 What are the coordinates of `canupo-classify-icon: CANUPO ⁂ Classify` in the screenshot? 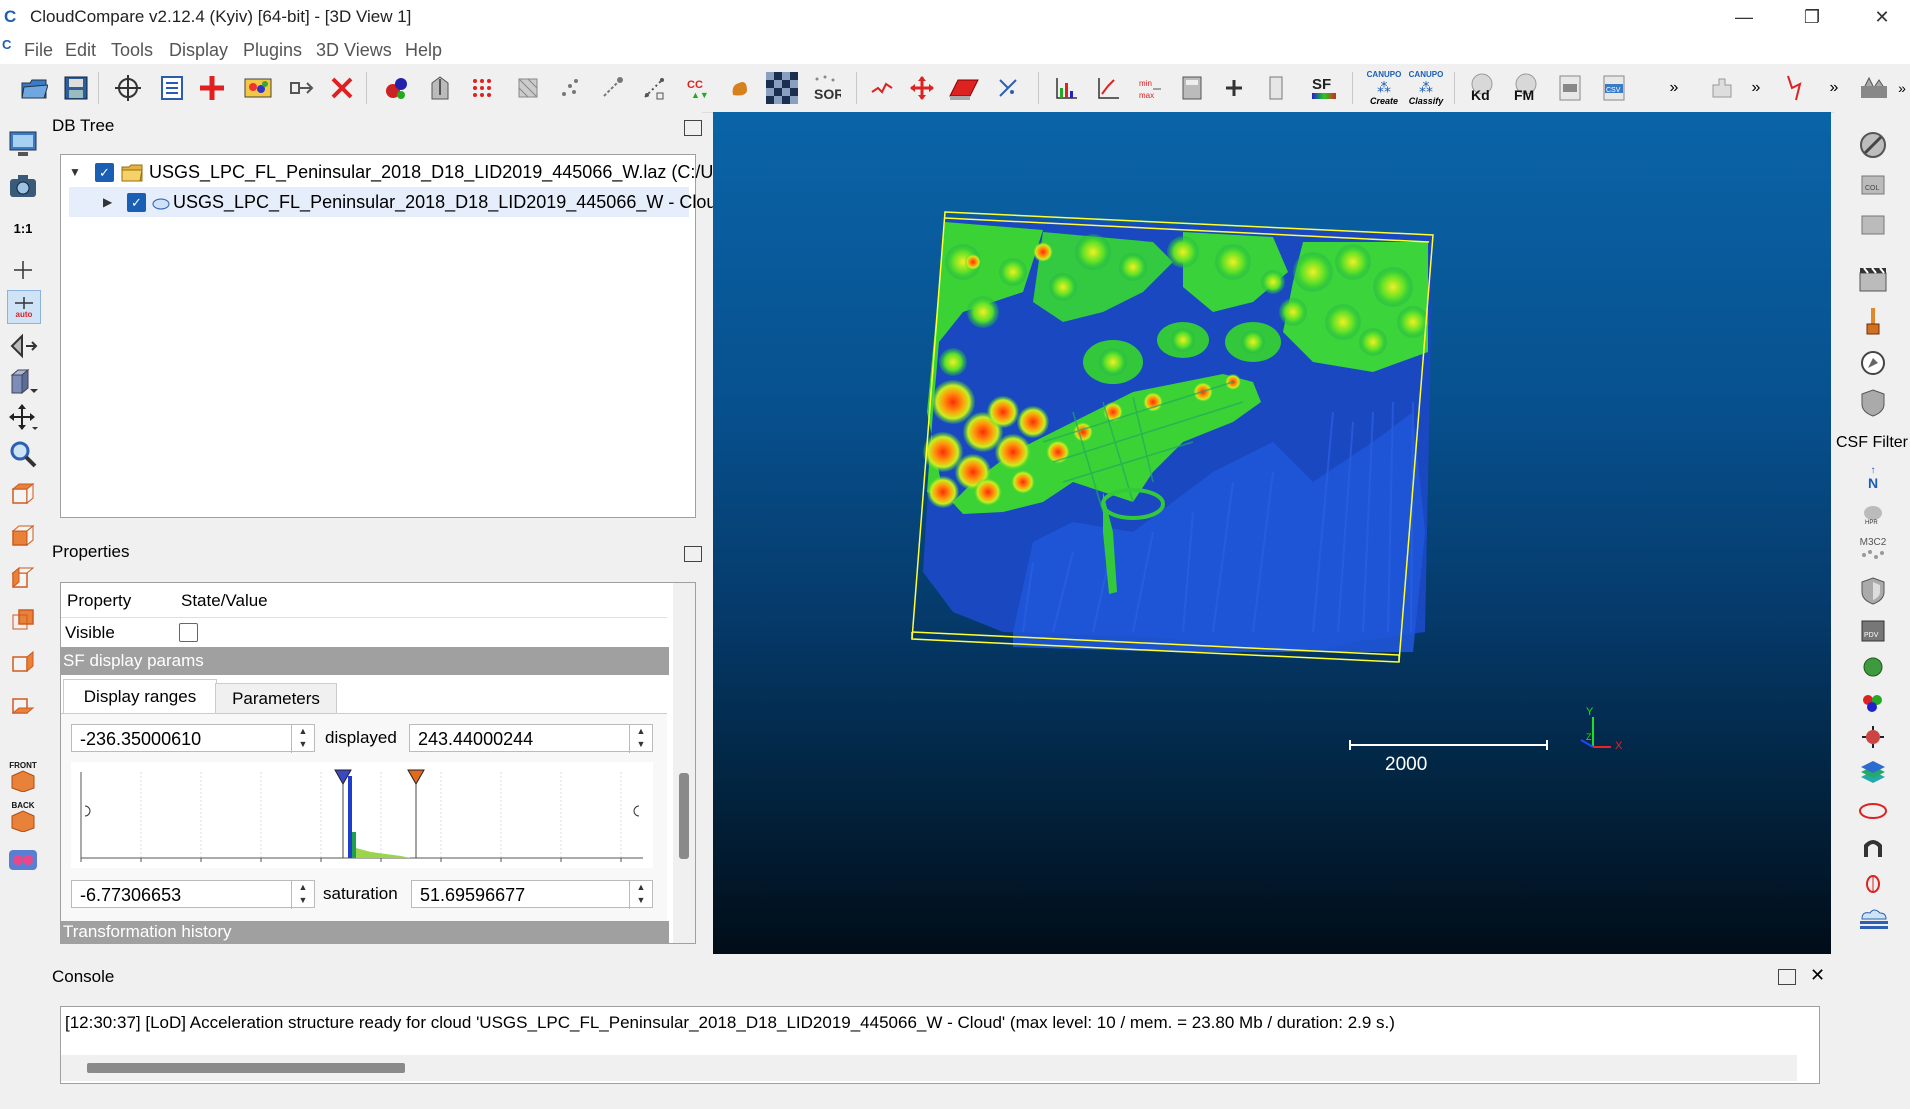 It's located at (1426, 88).